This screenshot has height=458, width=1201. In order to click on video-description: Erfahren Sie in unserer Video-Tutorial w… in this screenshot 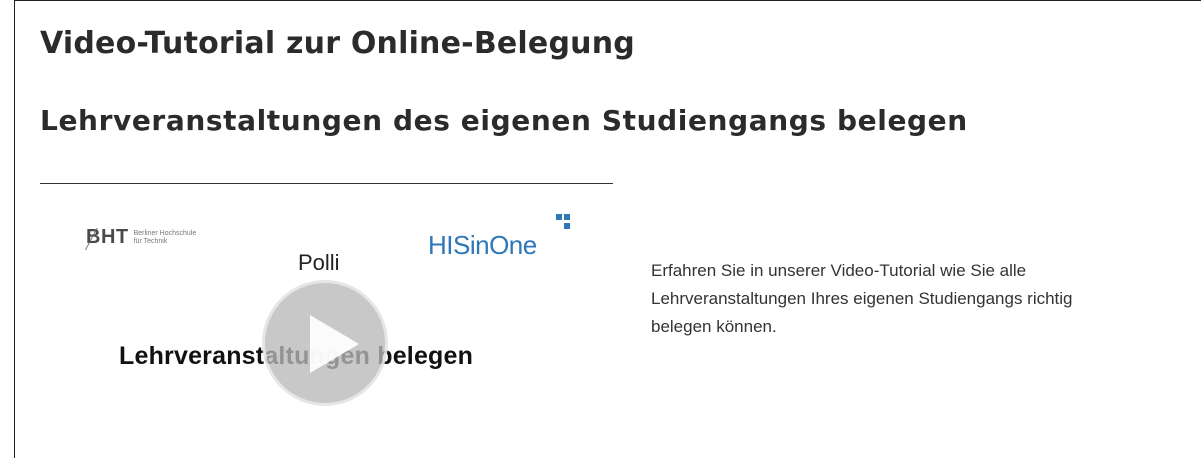, I will do `click(926, 299)`.